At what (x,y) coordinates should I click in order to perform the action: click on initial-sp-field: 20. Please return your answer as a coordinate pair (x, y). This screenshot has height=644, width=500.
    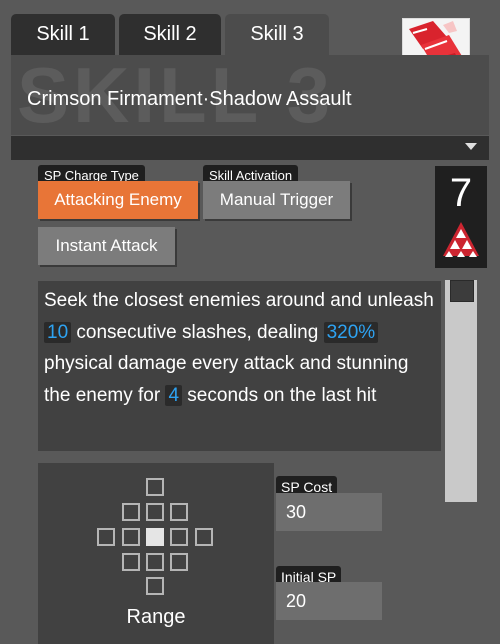
    Looking at the image, I should click on (329, 601).